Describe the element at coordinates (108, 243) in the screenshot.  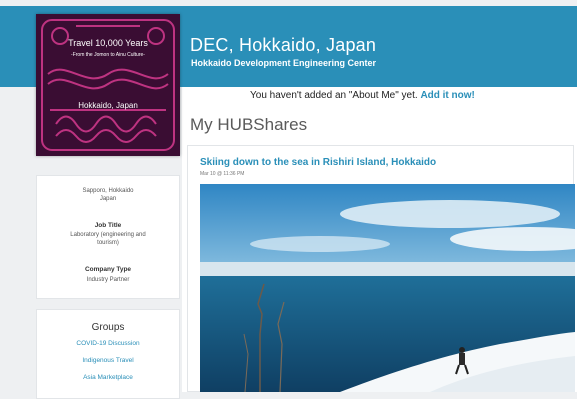
I see `job-title-line2: tourism)` at that location.